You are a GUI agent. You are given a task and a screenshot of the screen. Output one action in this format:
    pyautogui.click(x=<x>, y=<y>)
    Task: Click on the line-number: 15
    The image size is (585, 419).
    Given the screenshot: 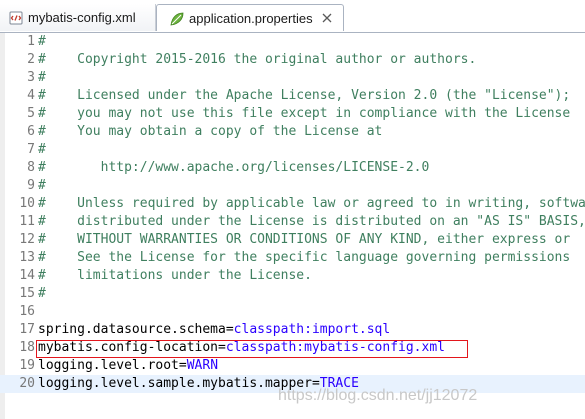 What is the action you would take?
    pyautogui.click(x=27, y=293)
    